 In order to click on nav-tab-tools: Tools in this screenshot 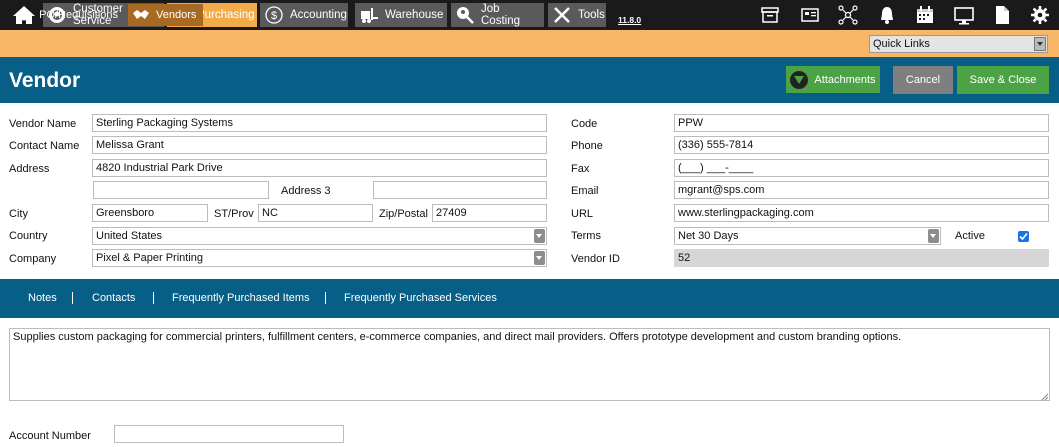, I will do `click(577, 15)`.